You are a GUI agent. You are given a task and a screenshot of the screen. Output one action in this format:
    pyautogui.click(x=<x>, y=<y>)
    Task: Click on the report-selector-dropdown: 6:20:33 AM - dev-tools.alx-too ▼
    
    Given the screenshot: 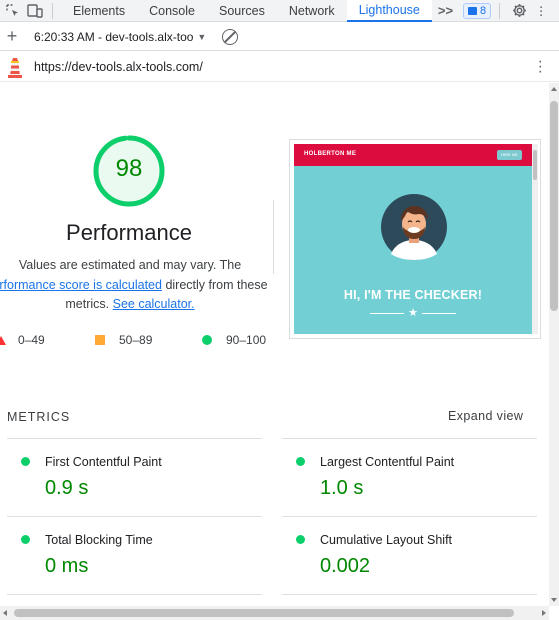 What is the action you would take?
    pyautogui.click(x=120, y=37)
    